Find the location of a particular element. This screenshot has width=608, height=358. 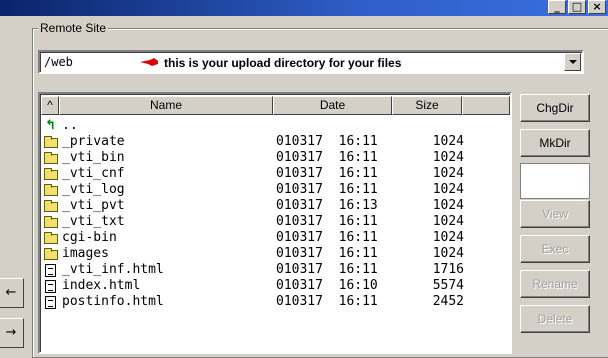

file-name: postinfo.html is located at coordinates (113, 301).